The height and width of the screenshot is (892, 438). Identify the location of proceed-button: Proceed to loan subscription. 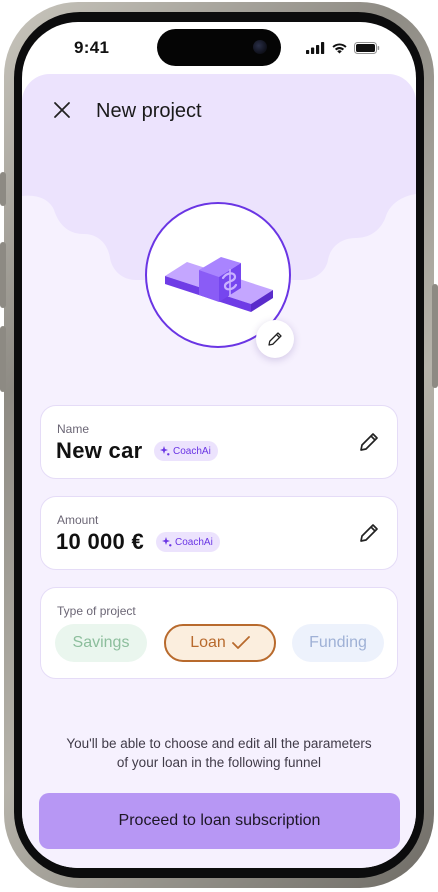
(219, 821).